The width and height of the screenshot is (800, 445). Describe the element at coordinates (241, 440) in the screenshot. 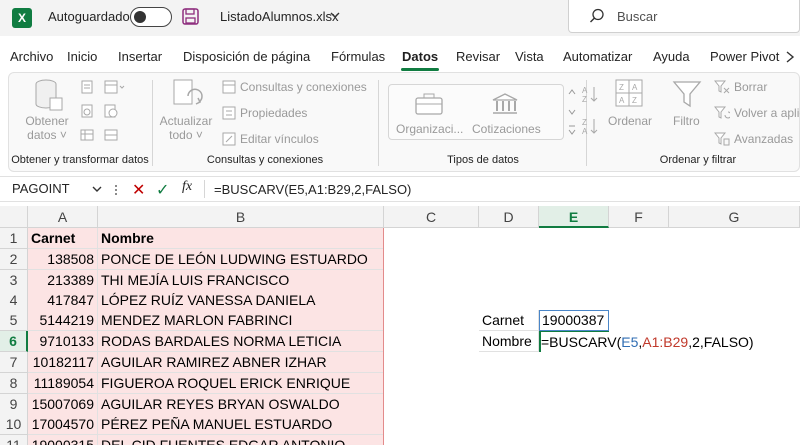

I see `table-row-nombre: DEL CID FUENTES EDGAR ANTONIO` at that location.